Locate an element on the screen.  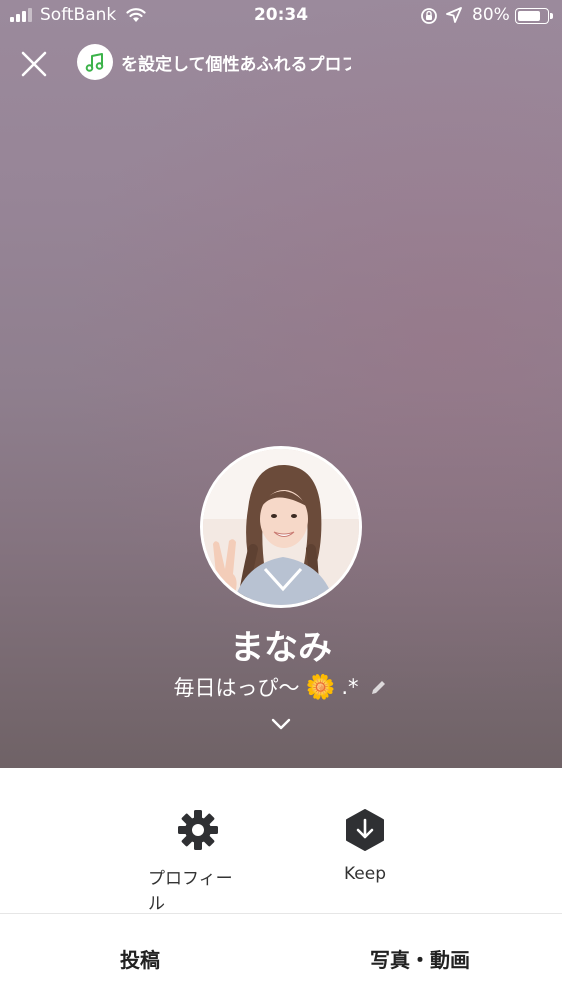
avatar-photo is located at coordinates (281, 527).